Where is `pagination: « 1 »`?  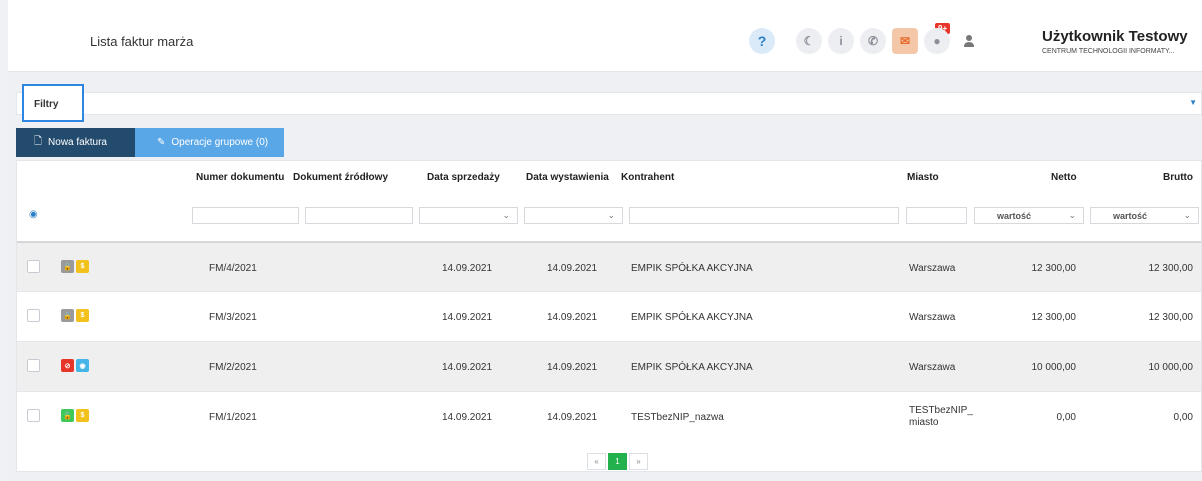
pagination: « 1 » is located at coordinates (617, 461).